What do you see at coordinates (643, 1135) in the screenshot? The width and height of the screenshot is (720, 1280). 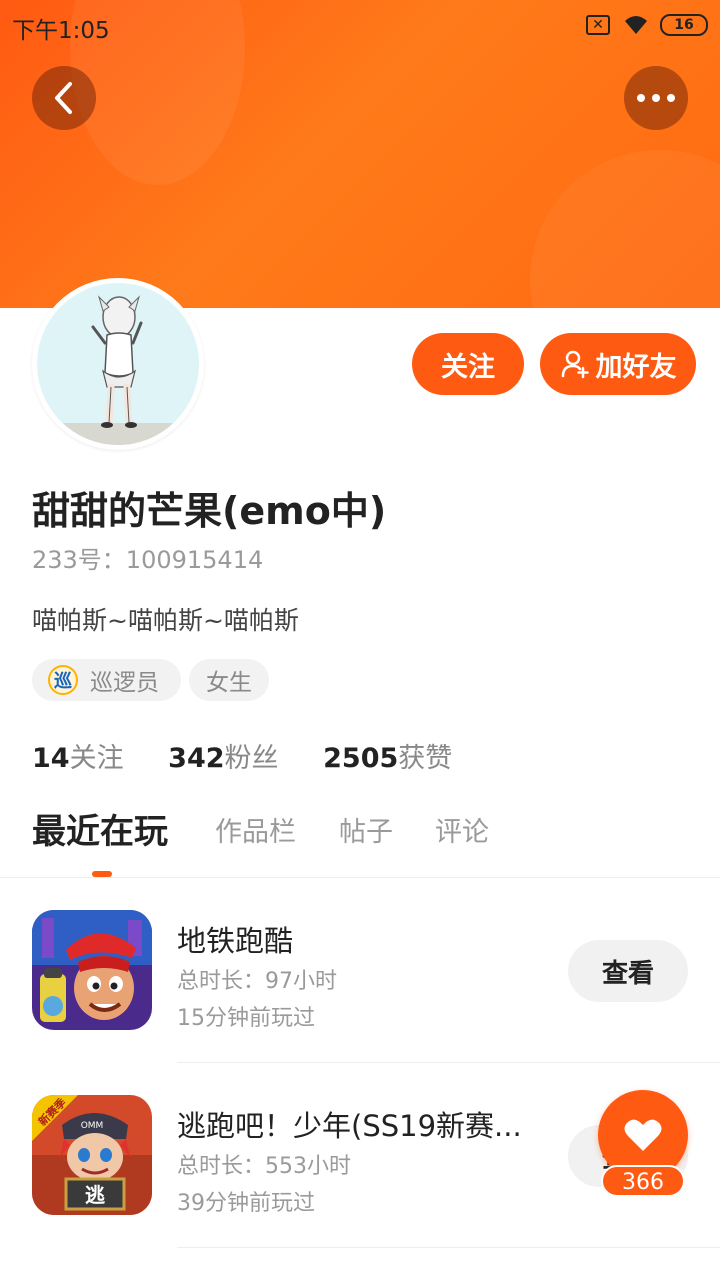 I see `heart-icon` at bounding box center [643, 1135].